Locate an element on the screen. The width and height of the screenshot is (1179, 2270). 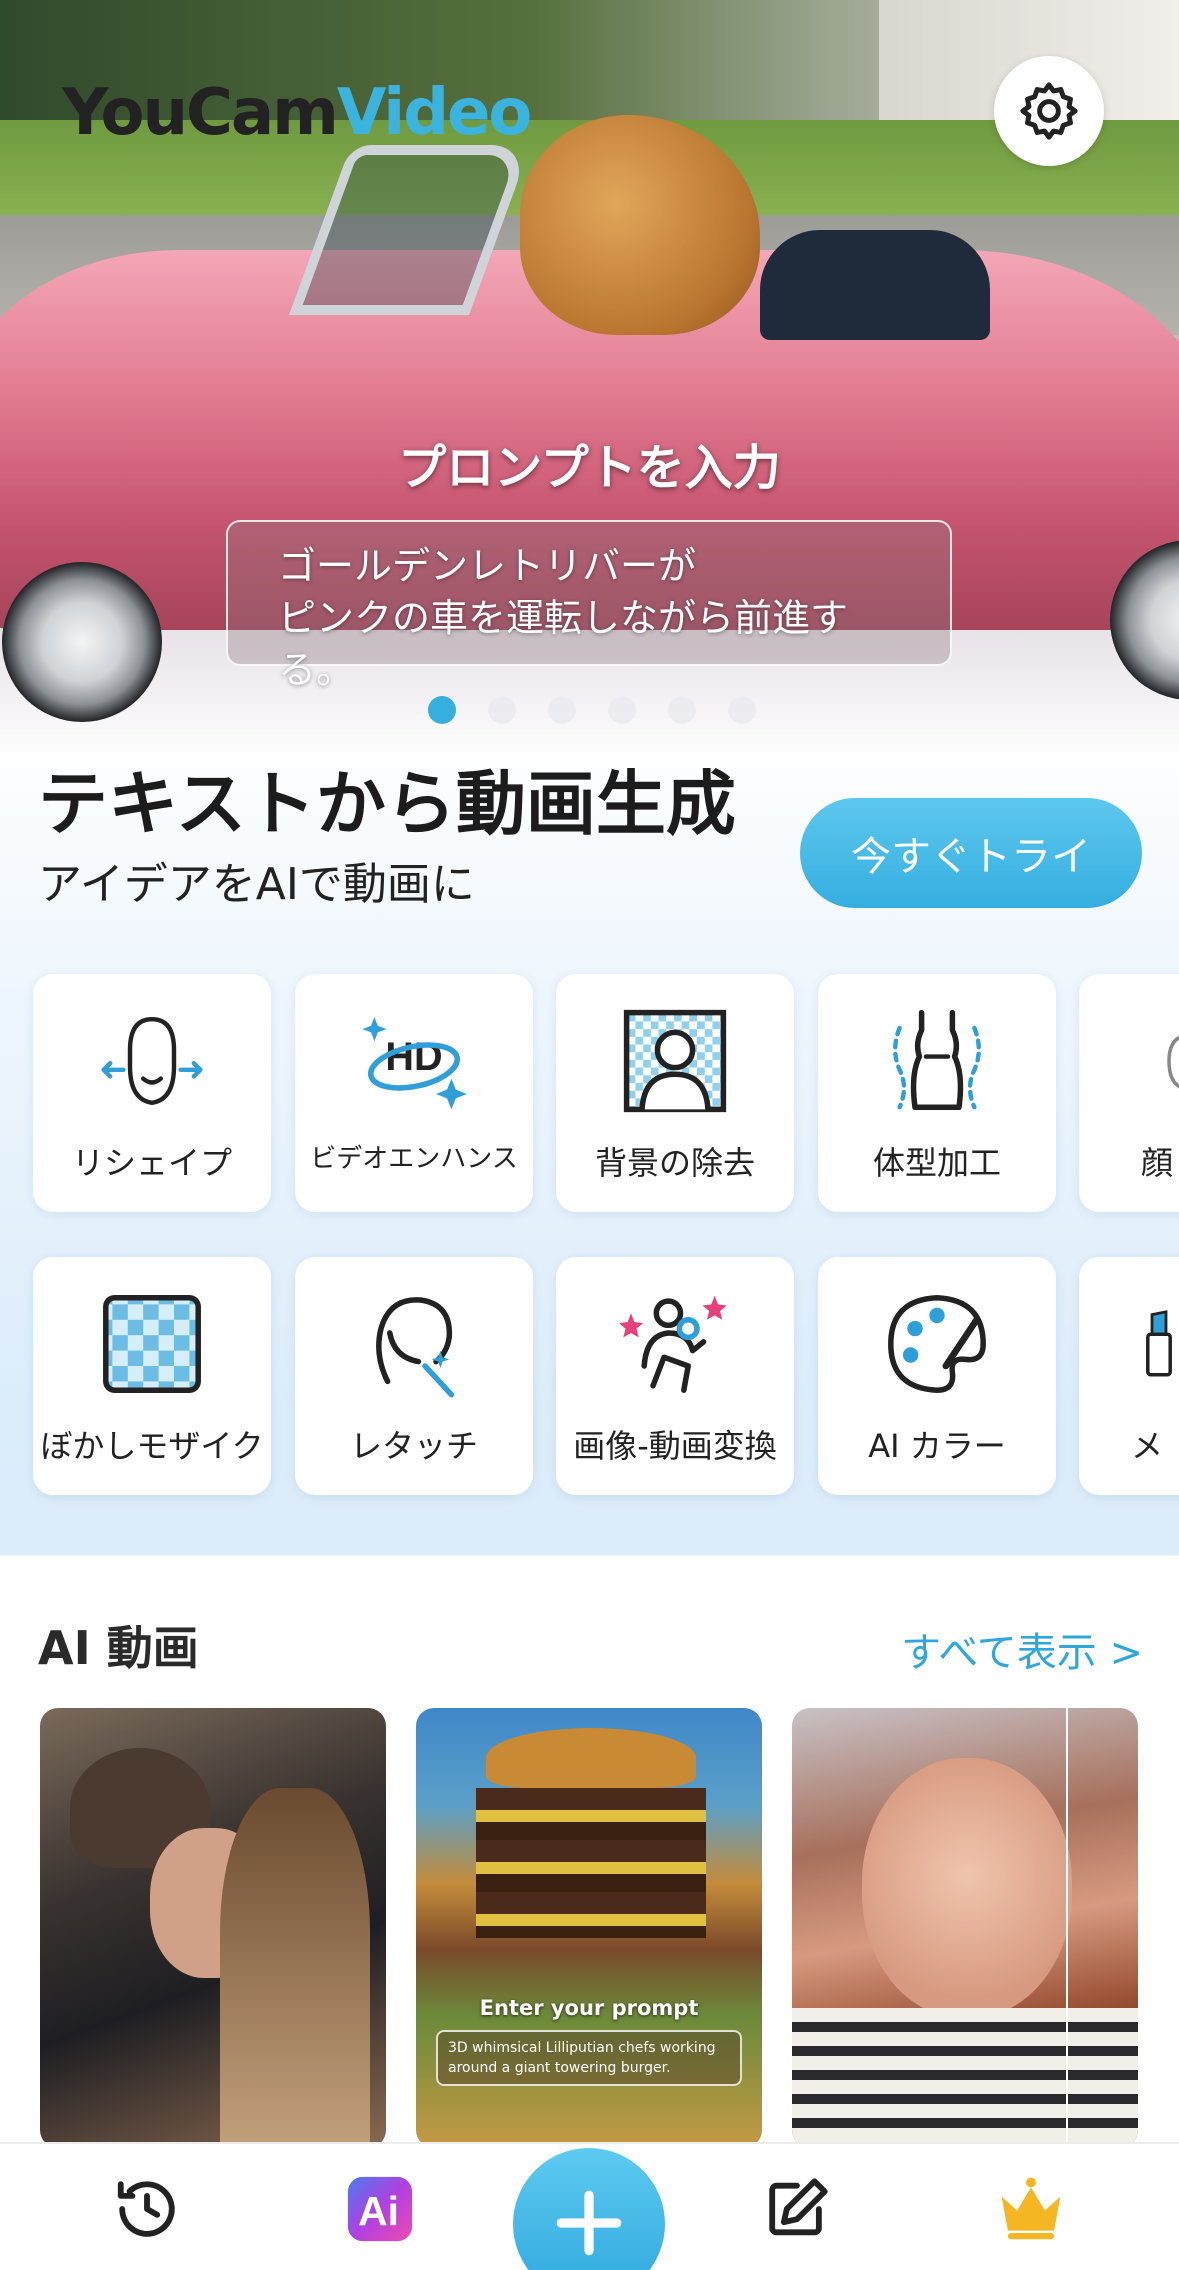
nav-edit is located at coordinates (797, 2209).